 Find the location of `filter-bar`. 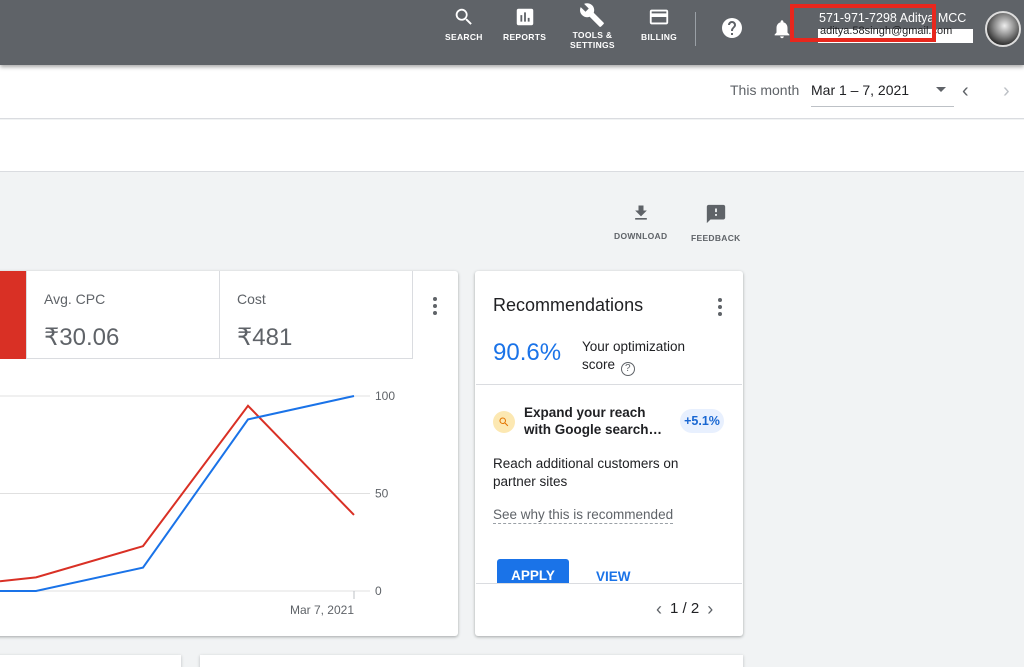

filter-bar is located at coordinates (512, 146).